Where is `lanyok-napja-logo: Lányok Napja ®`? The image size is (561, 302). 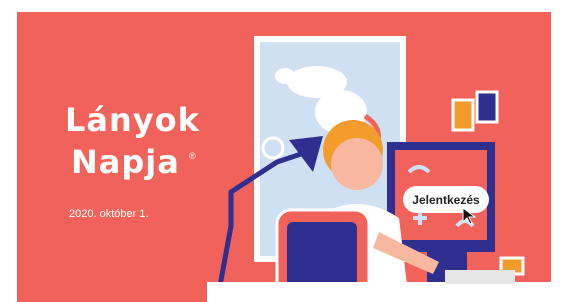 lanyok-napja-logo: Lányok Napja ® is located at coordinates (132, 152).